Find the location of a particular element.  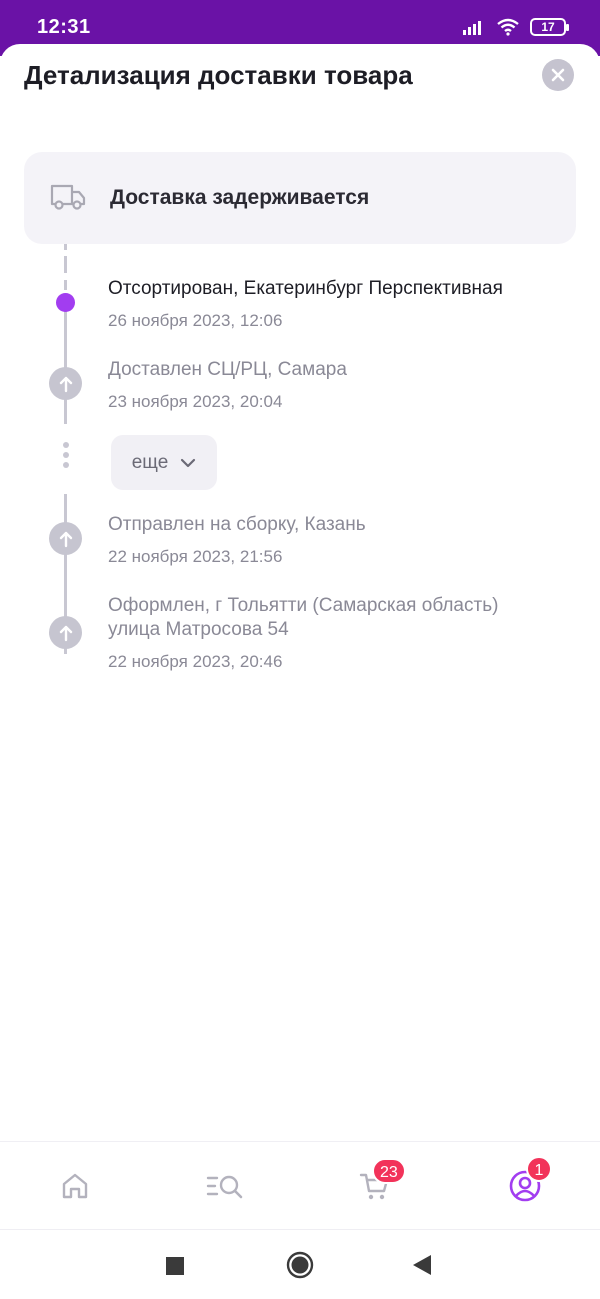

sheet-title: Детализация доставки товара is located at coordinates (218, 75).